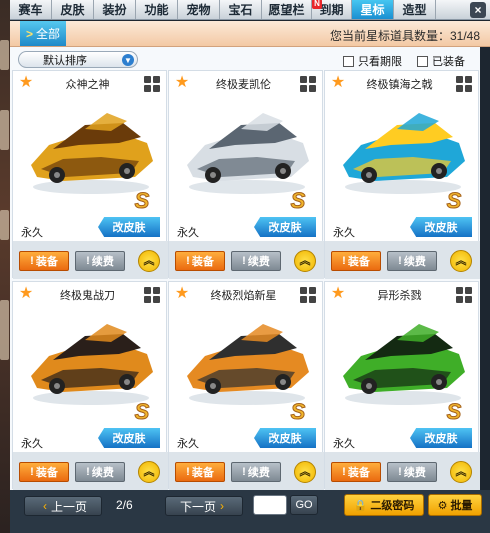  I want to click on chevron-right-icon: ›, so click(222, 506).